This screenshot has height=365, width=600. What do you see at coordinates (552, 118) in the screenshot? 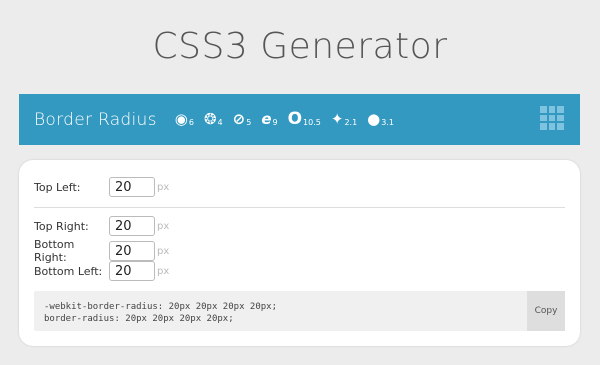
I see `grid-menu-icon` at bounding box center [552, 118].